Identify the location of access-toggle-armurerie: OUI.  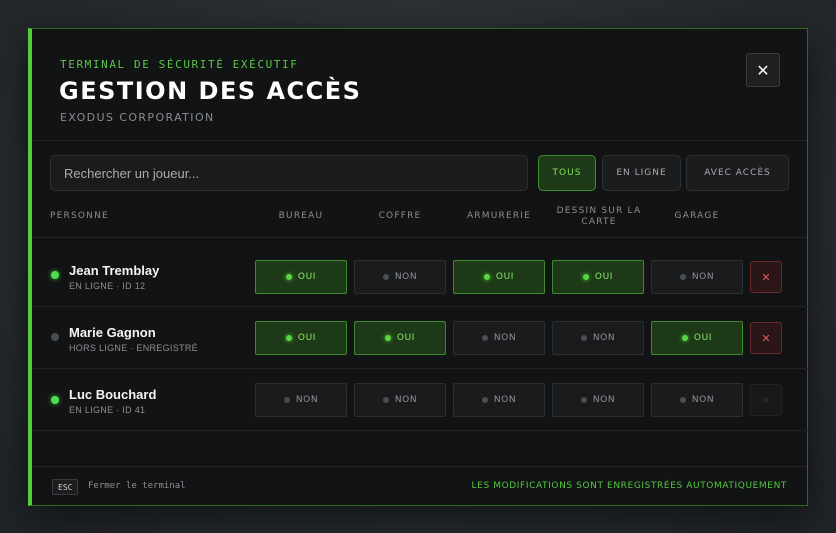
(499, 277).